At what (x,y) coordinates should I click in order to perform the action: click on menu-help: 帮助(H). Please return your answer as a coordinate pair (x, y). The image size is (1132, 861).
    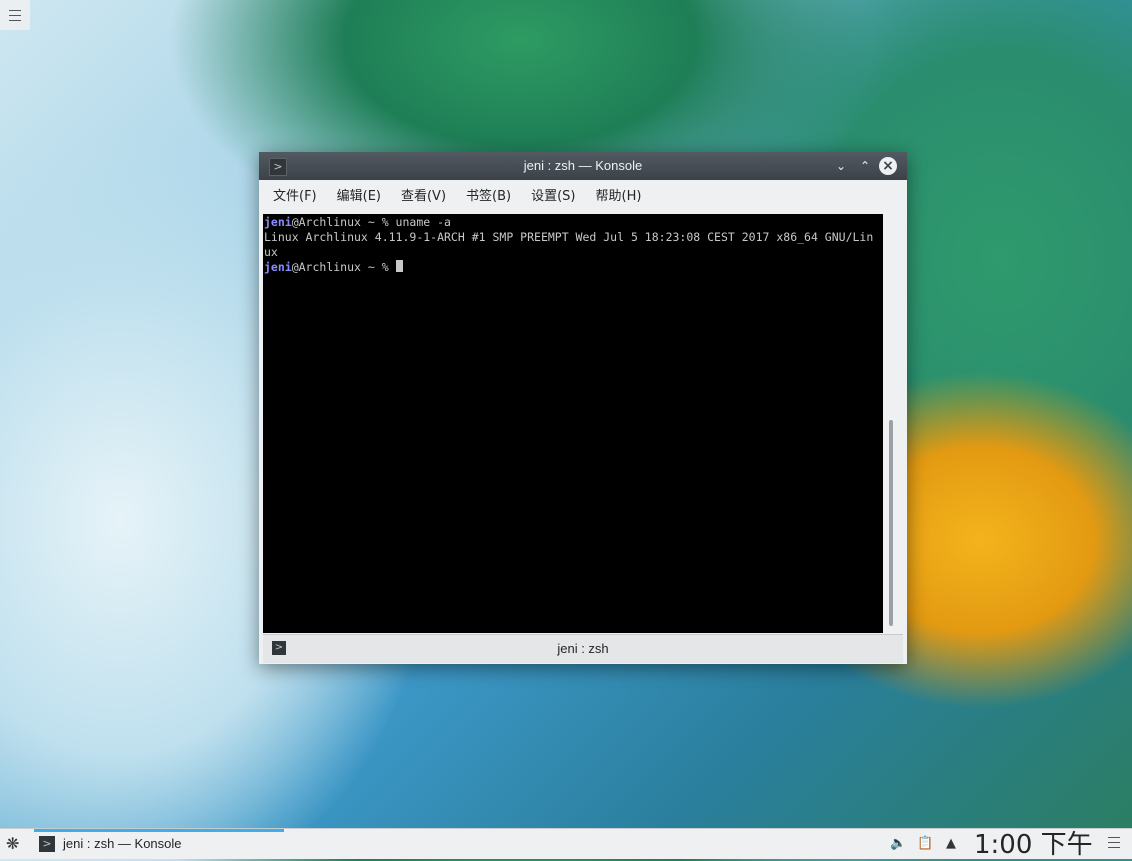
    Looking at the image, I should click on (619, 197).